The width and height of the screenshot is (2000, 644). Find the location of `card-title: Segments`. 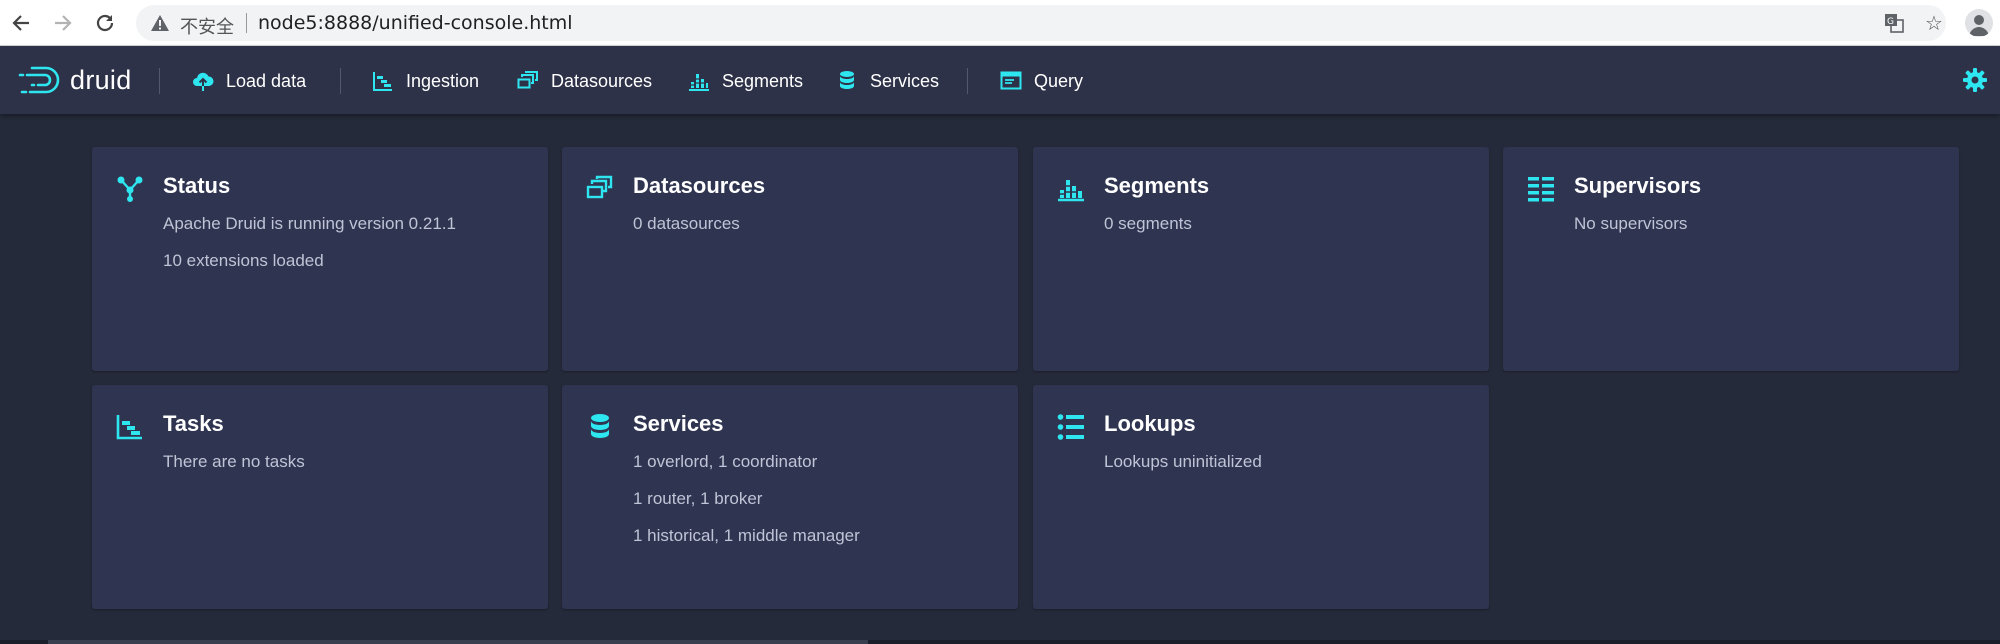

card-title: Segments is located at coordinates (1157, 185).